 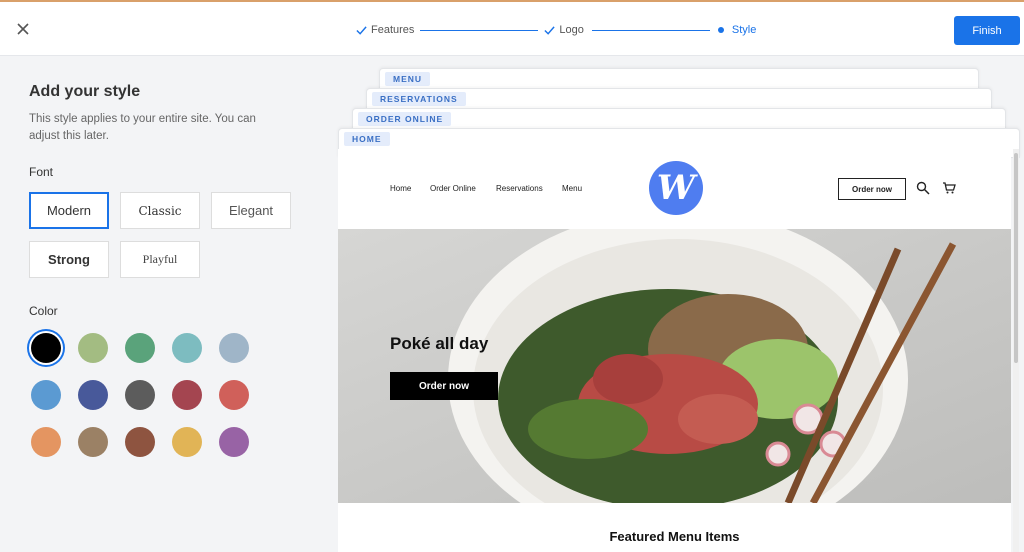 I want to click on site-logo: W, so click(x=676, y=188).